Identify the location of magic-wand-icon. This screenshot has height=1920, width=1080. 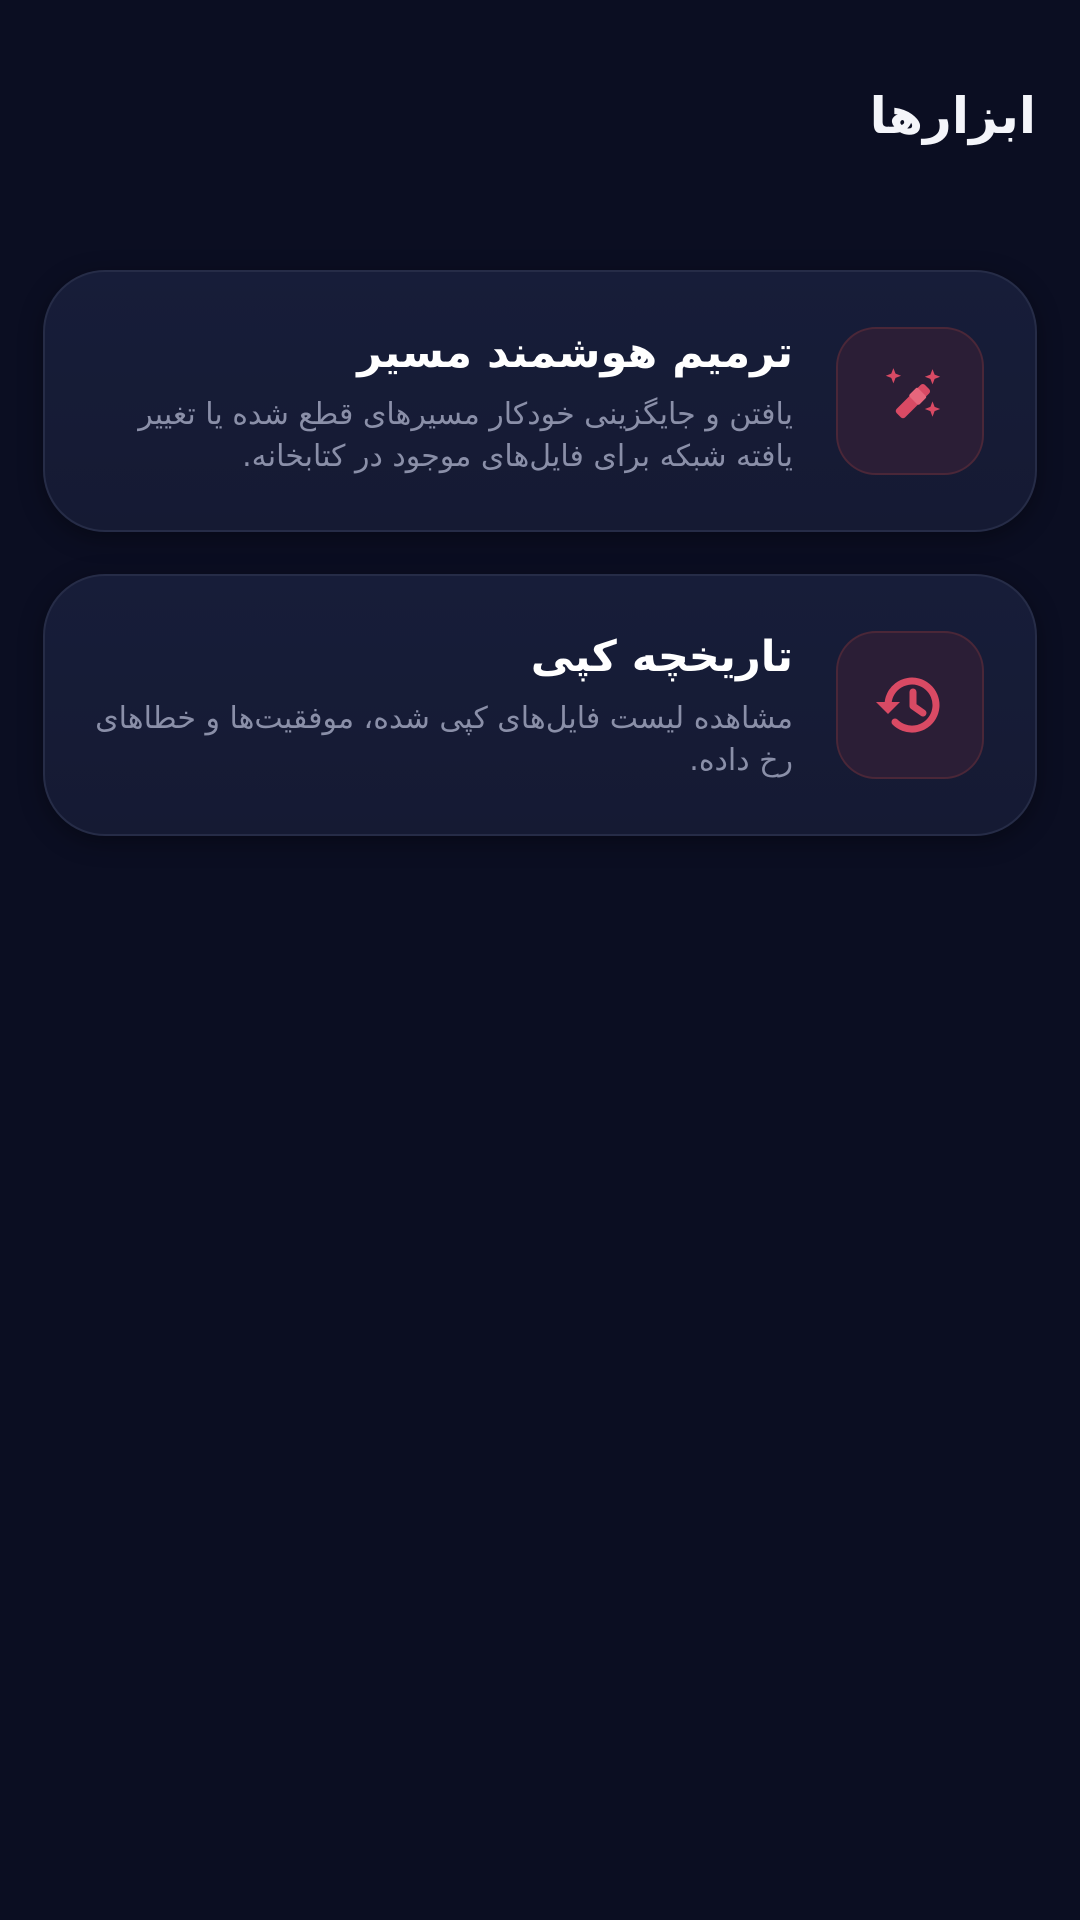
(913, 393).